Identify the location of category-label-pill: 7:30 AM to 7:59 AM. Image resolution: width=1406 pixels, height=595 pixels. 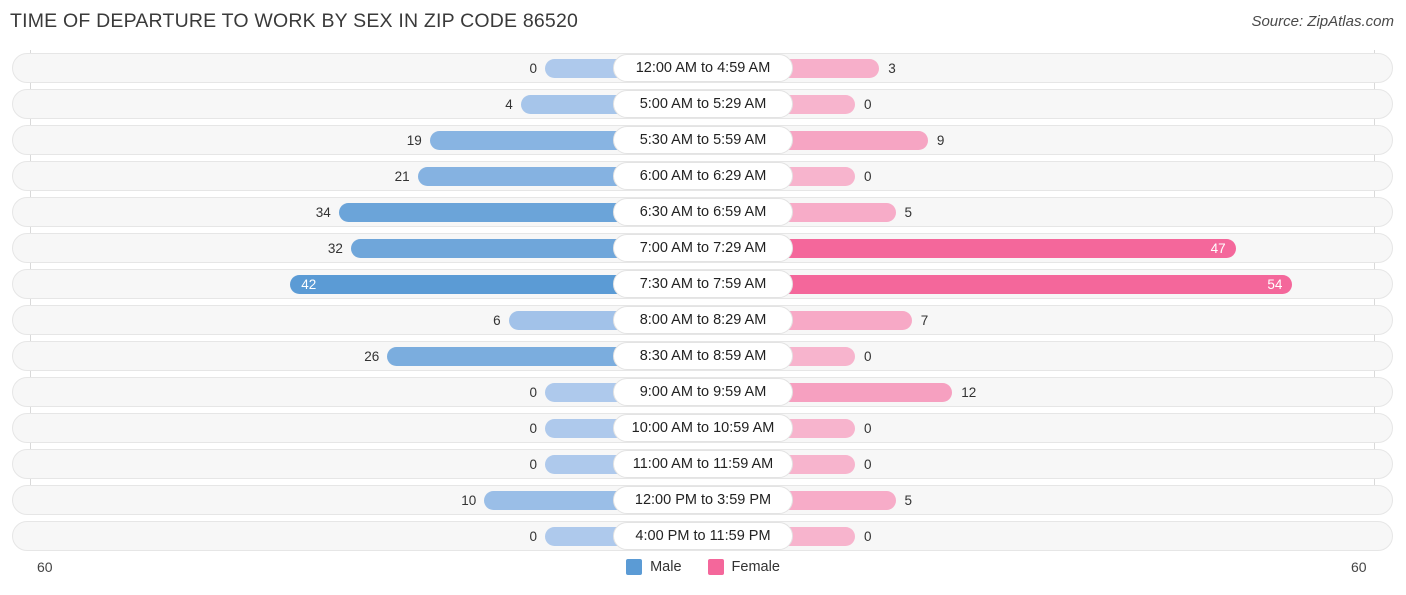
(703, 284).